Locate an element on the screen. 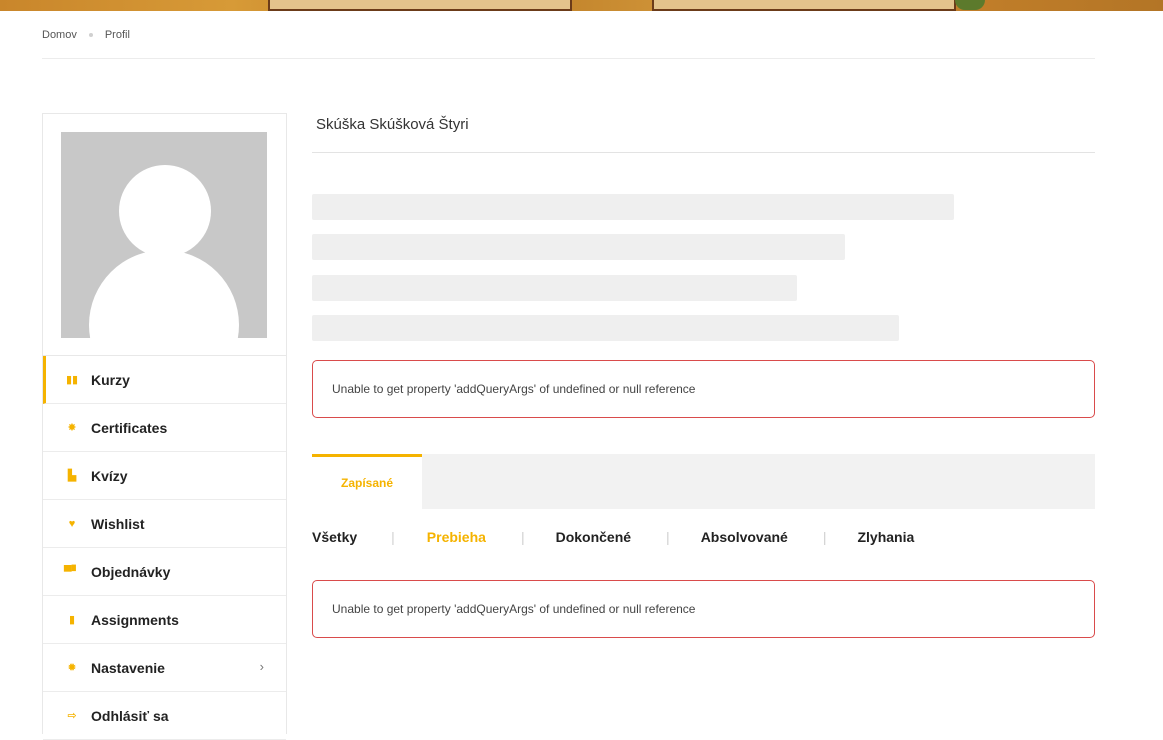 The image size is (1163, 740). sidebar-item-kvizy: ▙ Kvízy is located at coordinates (164, 476).